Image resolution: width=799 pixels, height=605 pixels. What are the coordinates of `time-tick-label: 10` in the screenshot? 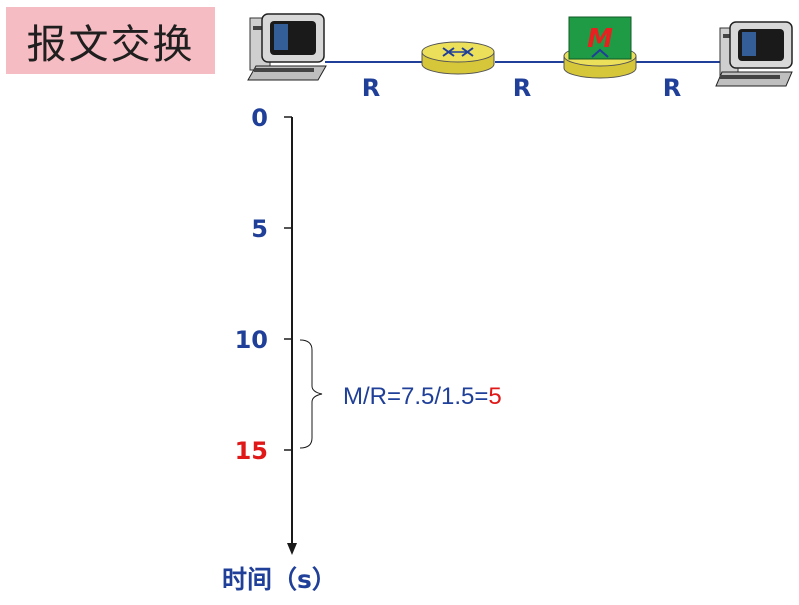 It's located at (251, 340).